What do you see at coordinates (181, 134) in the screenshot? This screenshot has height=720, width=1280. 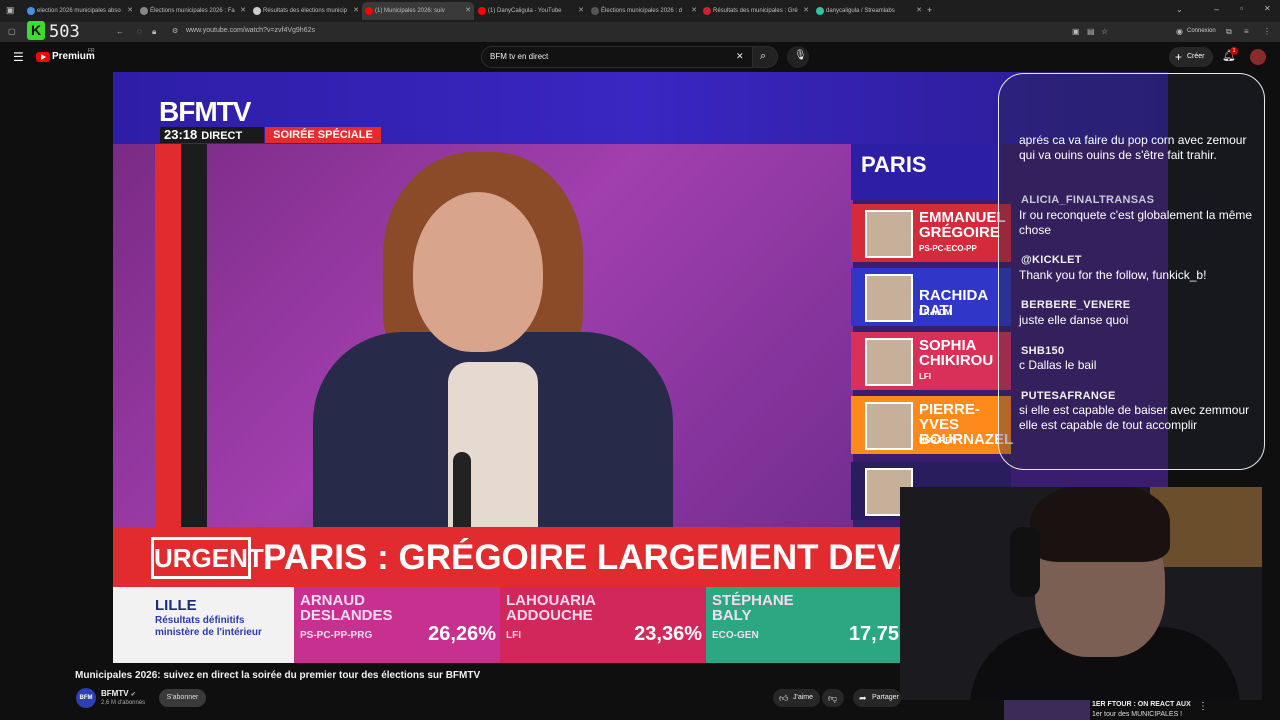 I see `time-label: 23:18` at bounding box center [181, 134].